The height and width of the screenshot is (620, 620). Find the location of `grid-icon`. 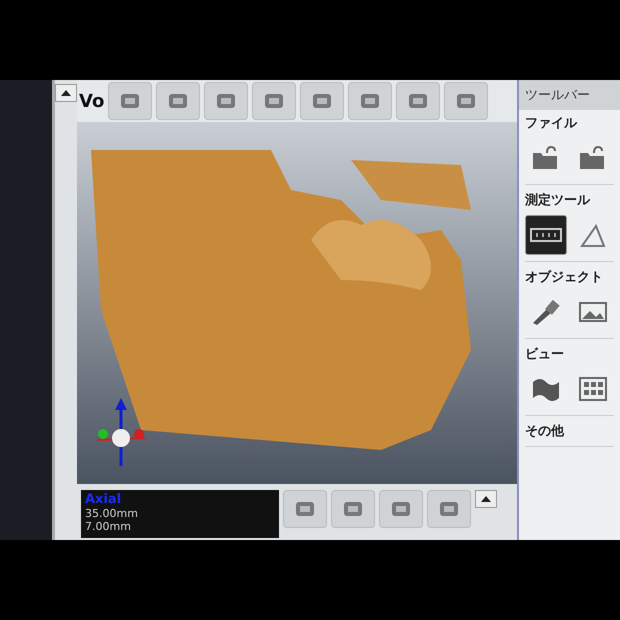

grid-icon is located at coordinates (593, 389).